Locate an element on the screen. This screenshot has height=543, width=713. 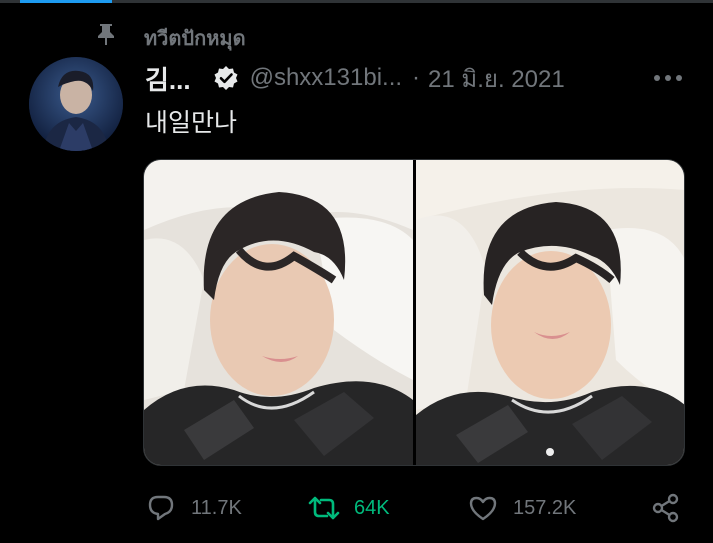
share-icon is located at coordinates (666, 508).